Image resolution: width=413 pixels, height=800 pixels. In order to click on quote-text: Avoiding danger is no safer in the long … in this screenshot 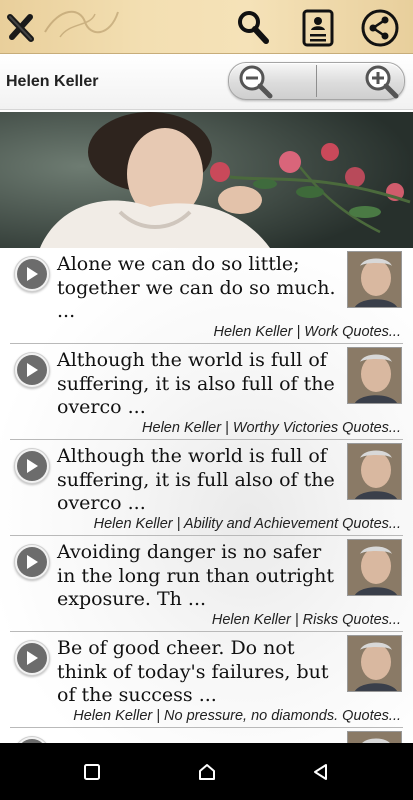, I will do `click(196, 575)`.